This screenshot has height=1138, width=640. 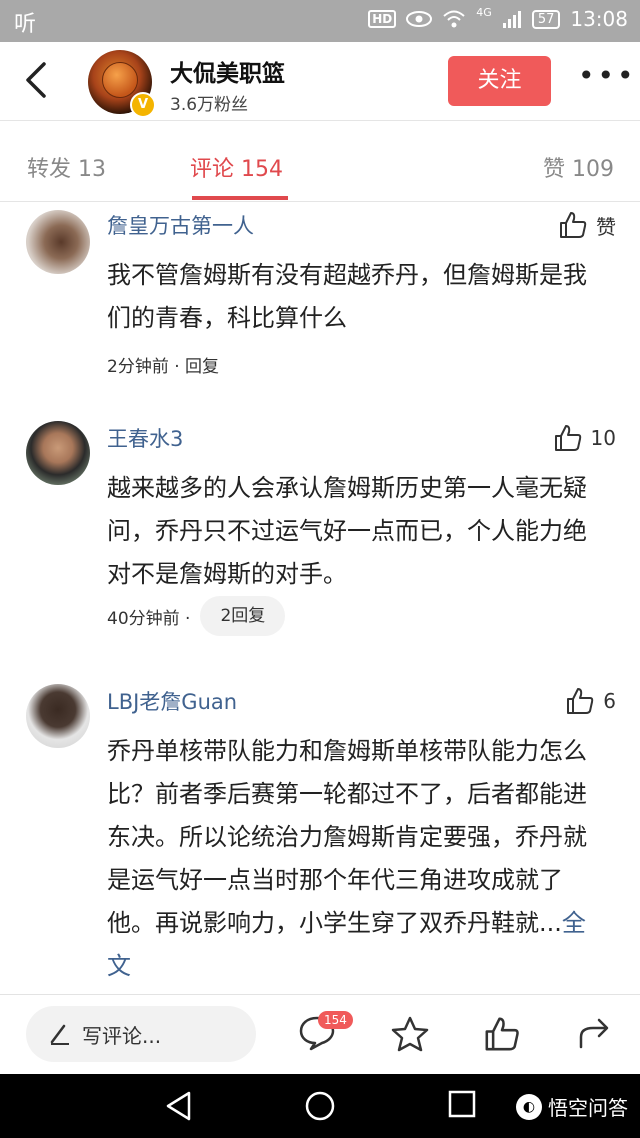 What do you see at coordinates (606, 226) in the screenshot?
I see `like-count: 赞` at bounding box center [606, 226].